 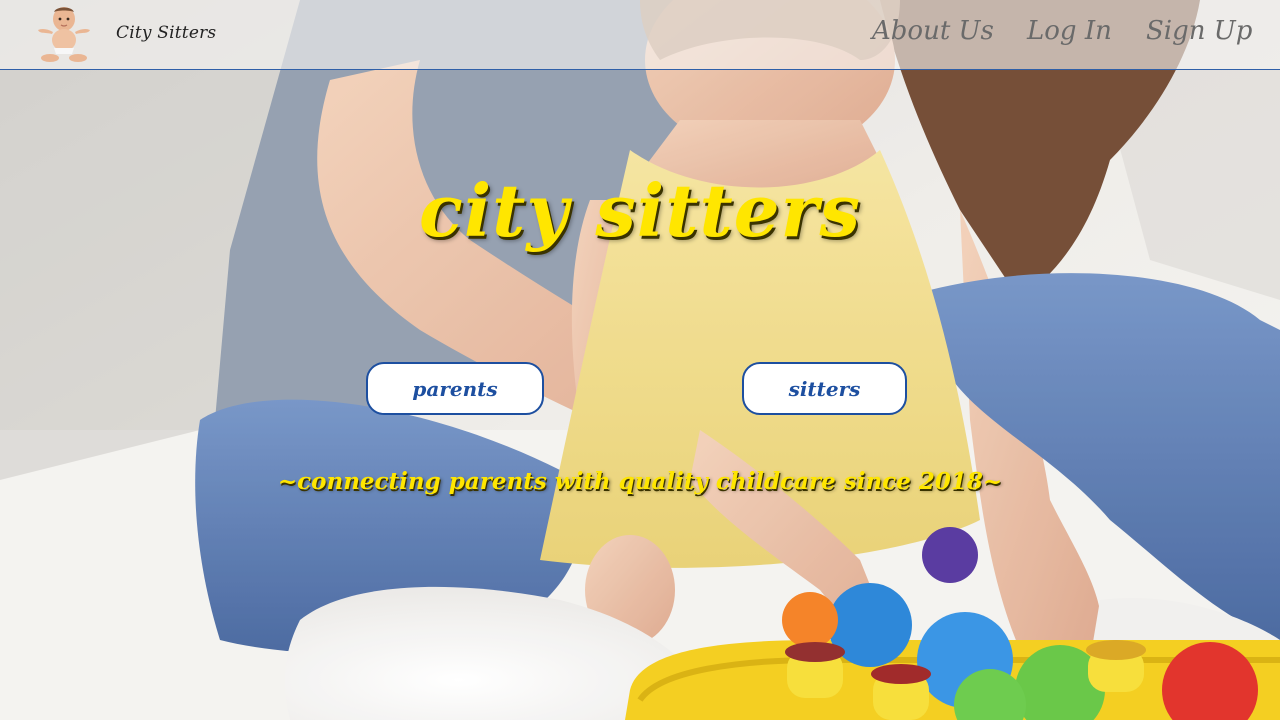 I want to click on brand-name: City Sitters, so click(x=166, y=33).